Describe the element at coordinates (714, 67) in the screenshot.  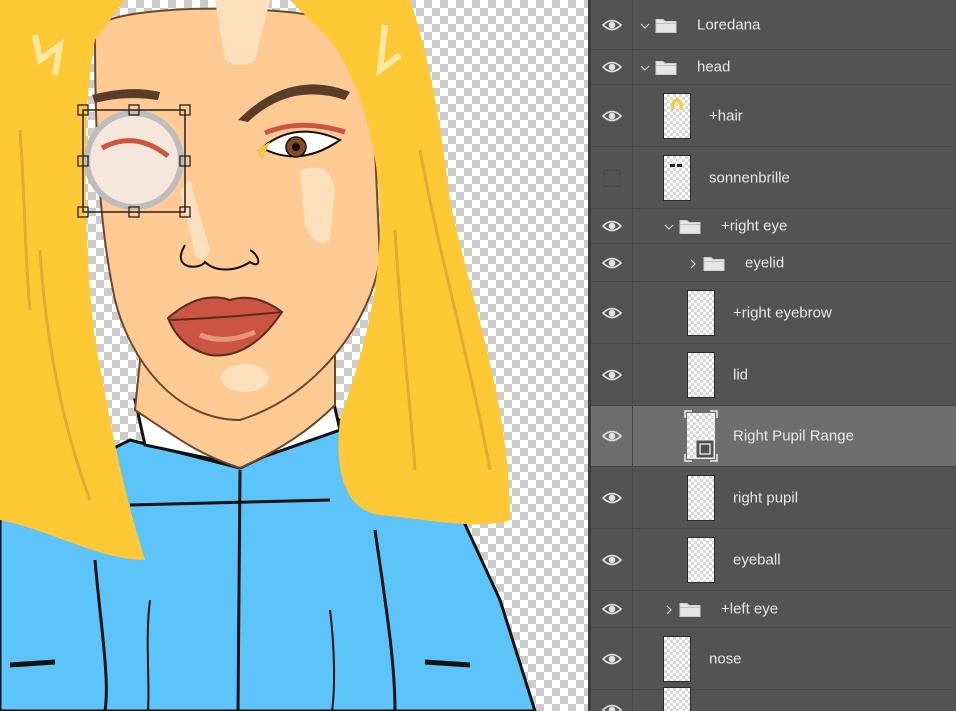
I see `layer-name: head` at that location.